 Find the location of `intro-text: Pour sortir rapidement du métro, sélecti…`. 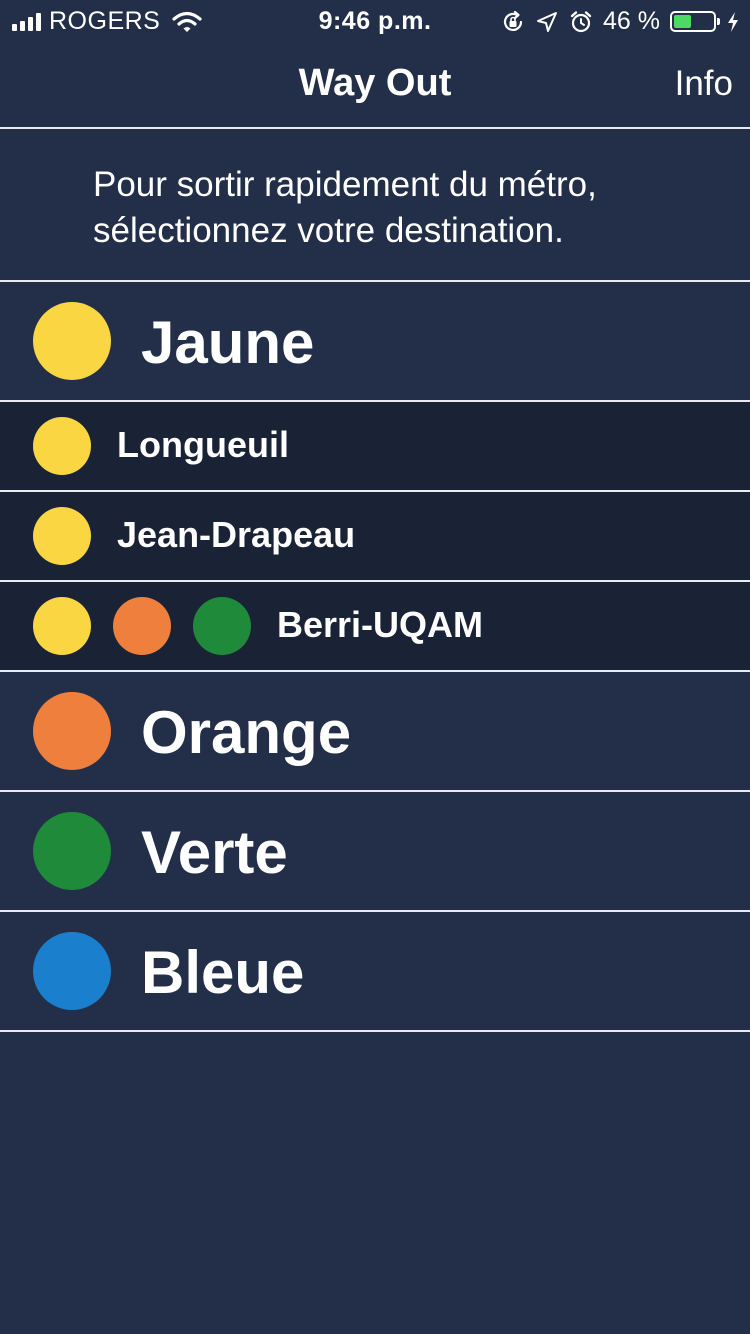

intro-text: Pour sortir rapidement du métro, sélecti… is located at coordinates (403, 208).